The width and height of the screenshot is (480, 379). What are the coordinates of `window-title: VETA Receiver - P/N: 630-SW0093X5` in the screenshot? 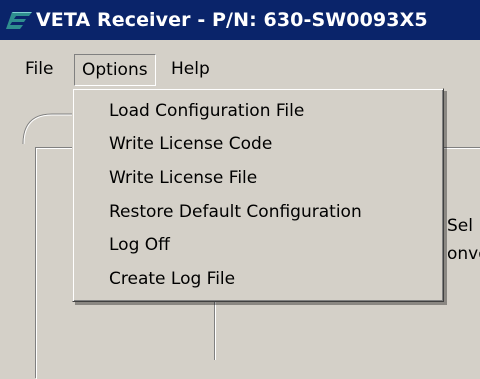 It's located at (232, 20).